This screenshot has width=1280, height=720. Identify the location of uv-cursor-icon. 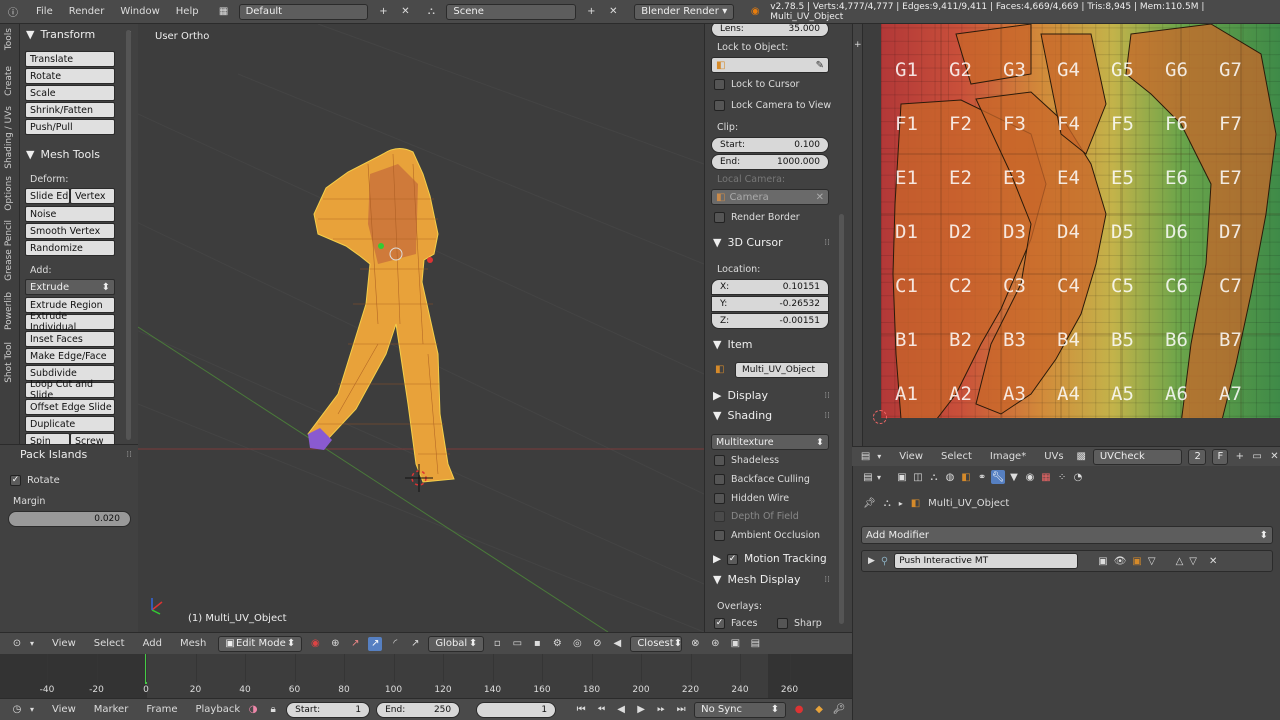
(880, 417).